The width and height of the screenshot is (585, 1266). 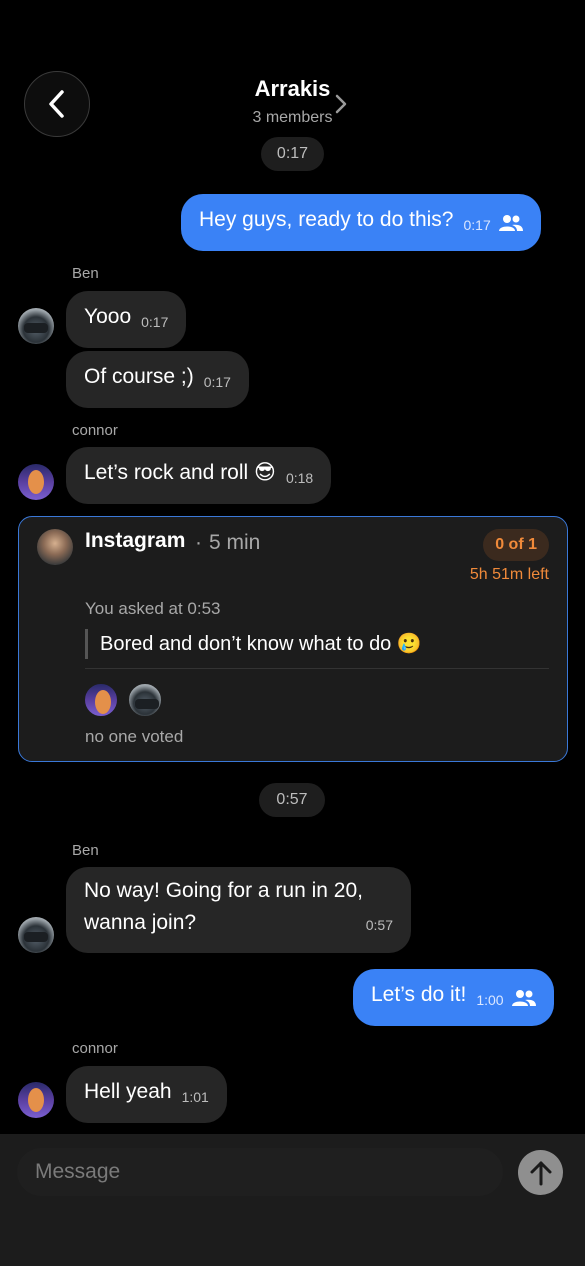 I want to click on poll-time-left: 5h 51m left, so click(x=509, y=574).